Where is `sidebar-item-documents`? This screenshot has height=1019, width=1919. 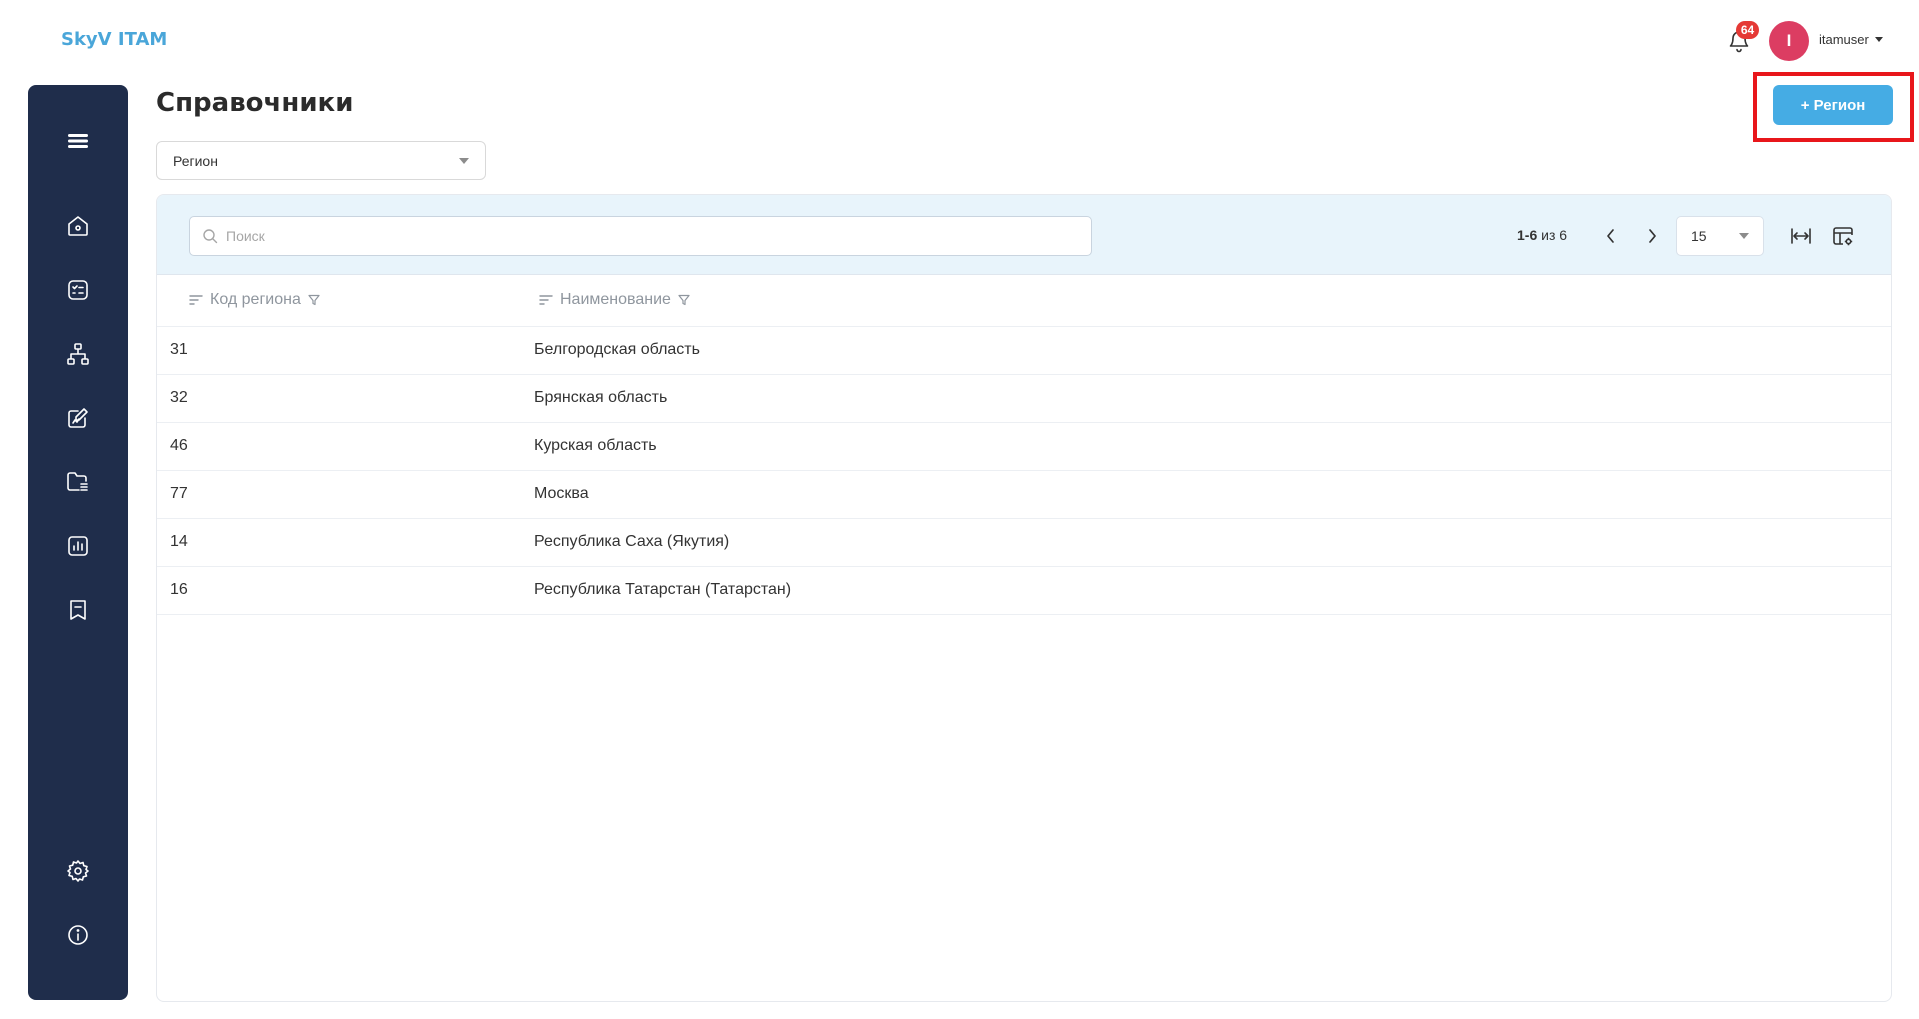 sidebar-item-documents is located at coordinates (78, 482).